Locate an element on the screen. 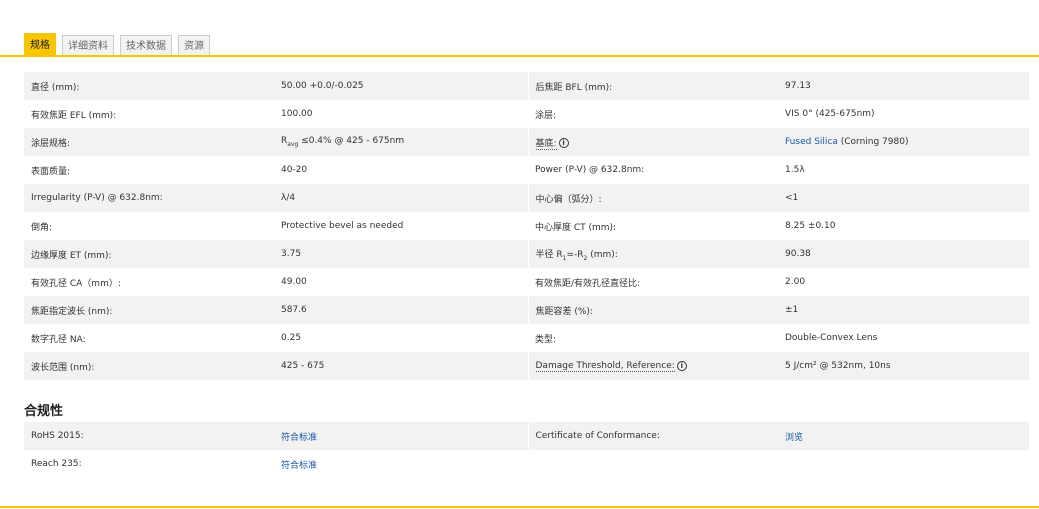 This screenshot has width=1039, height=509. spec-label: Power (P-V) @ 632.8nm: is located at coordinates (653, 170).